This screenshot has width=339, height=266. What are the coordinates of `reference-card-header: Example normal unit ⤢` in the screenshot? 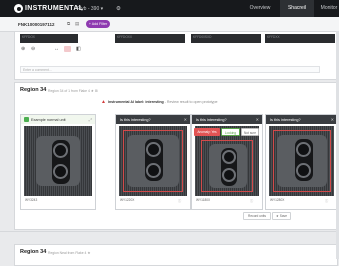 It's located at (58, 119).